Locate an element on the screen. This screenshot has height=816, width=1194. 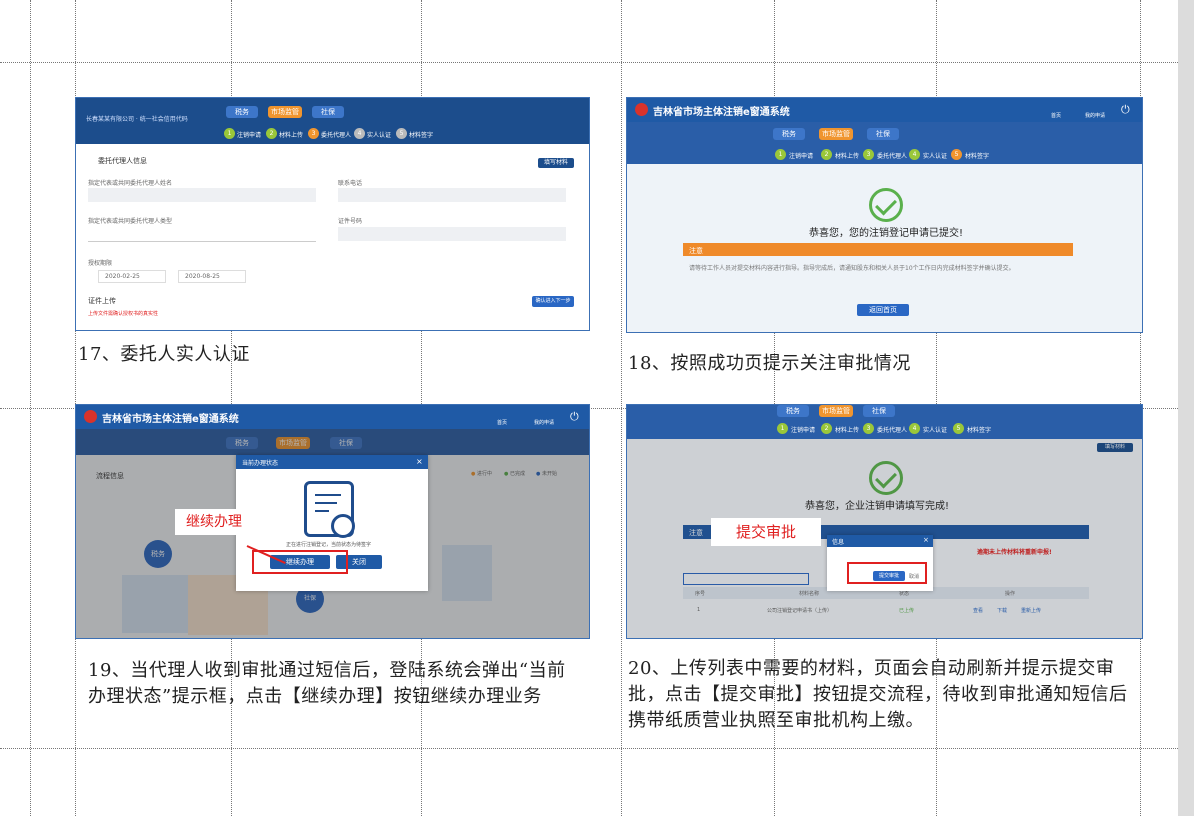
period-label: 授权期限 is located at coordinates (100, 263).